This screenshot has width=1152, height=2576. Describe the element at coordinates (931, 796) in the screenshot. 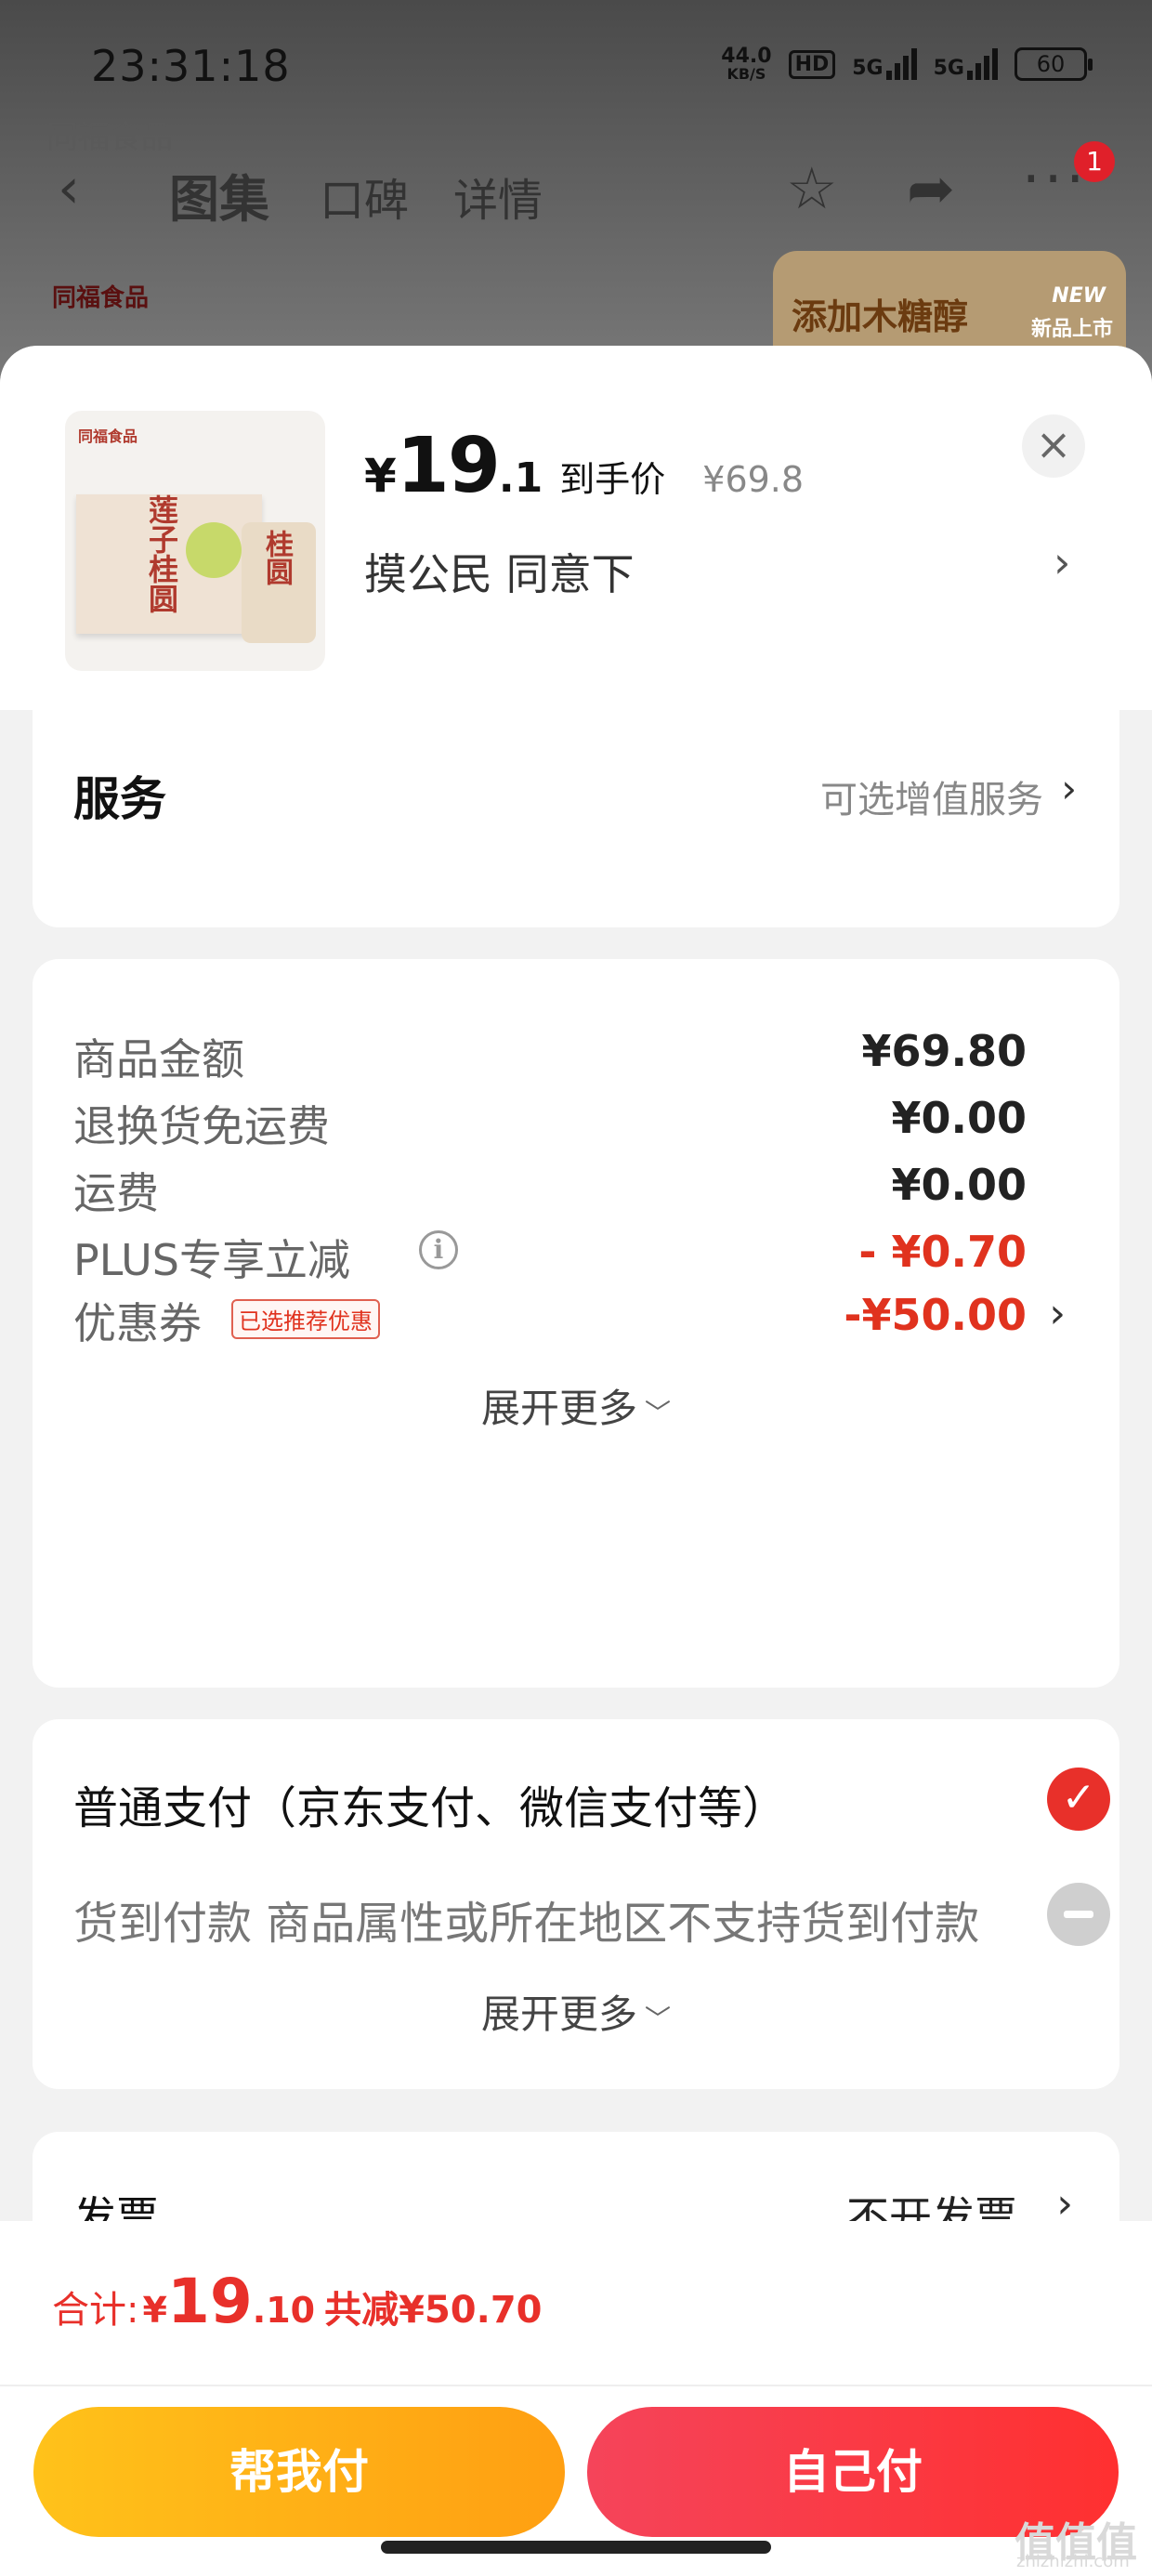

I see `service-value: 可选增值服务` at that location.